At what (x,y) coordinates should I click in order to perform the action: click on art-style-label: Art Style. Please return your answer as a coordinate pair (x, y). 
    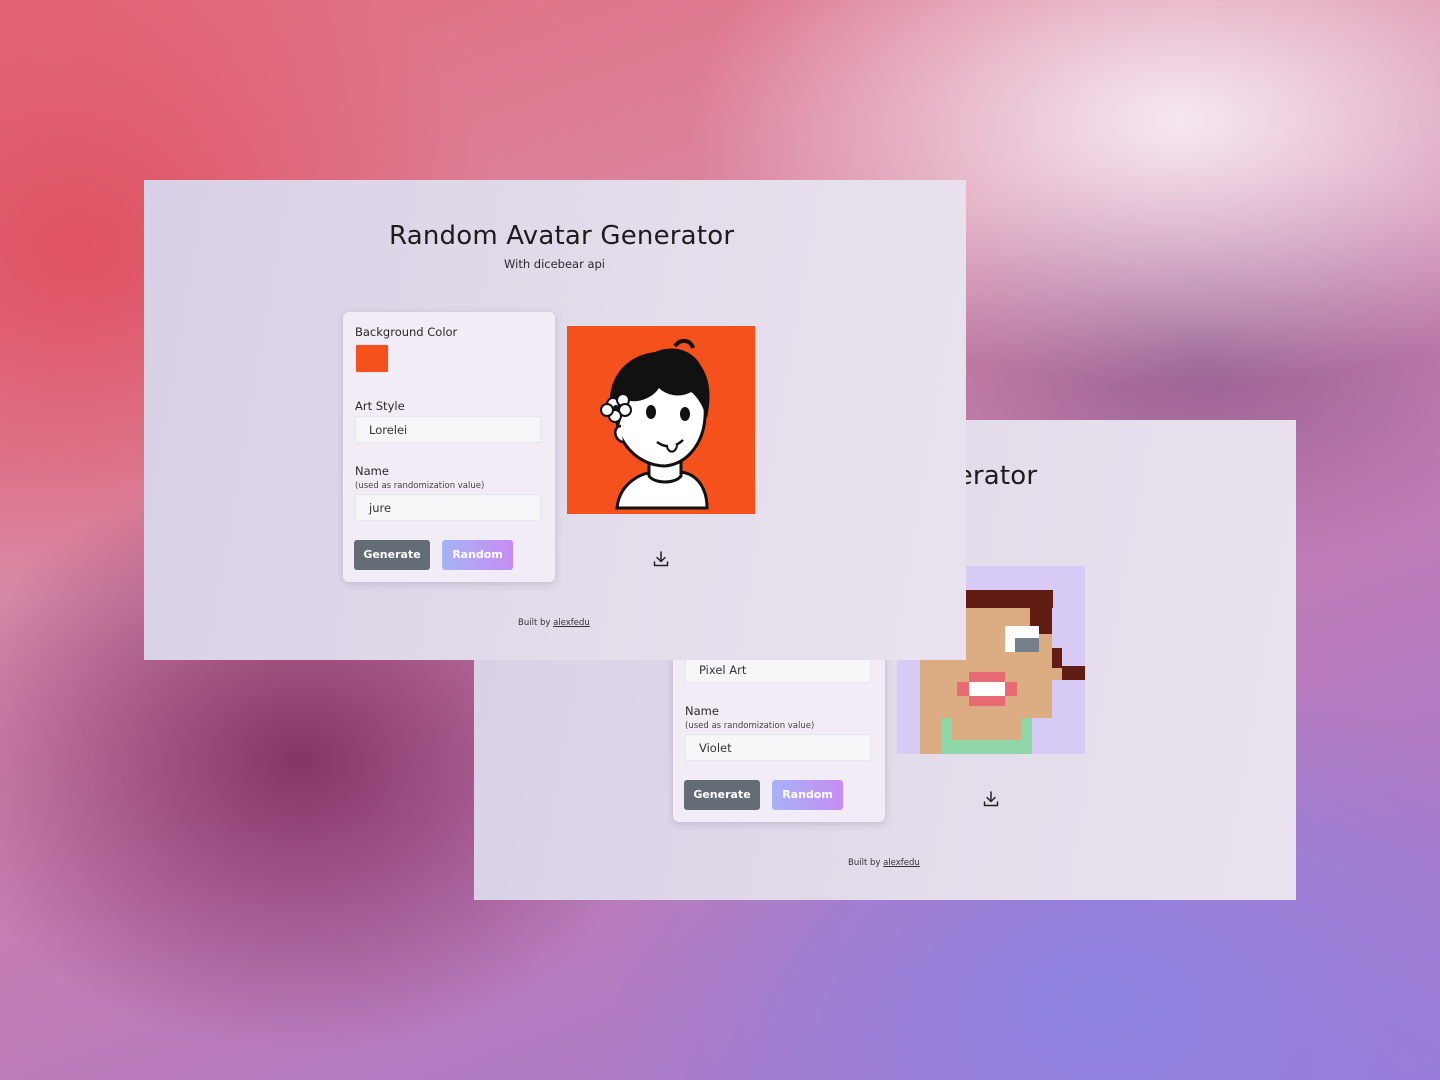
    Looking at the image, I should click on (380, 406).